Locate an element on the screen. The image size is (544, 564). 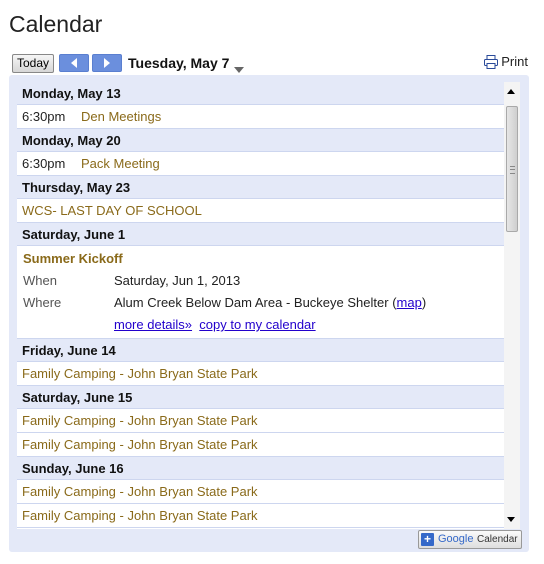
date-header: Saturday, June 1 is located at coordinates (260, 234).